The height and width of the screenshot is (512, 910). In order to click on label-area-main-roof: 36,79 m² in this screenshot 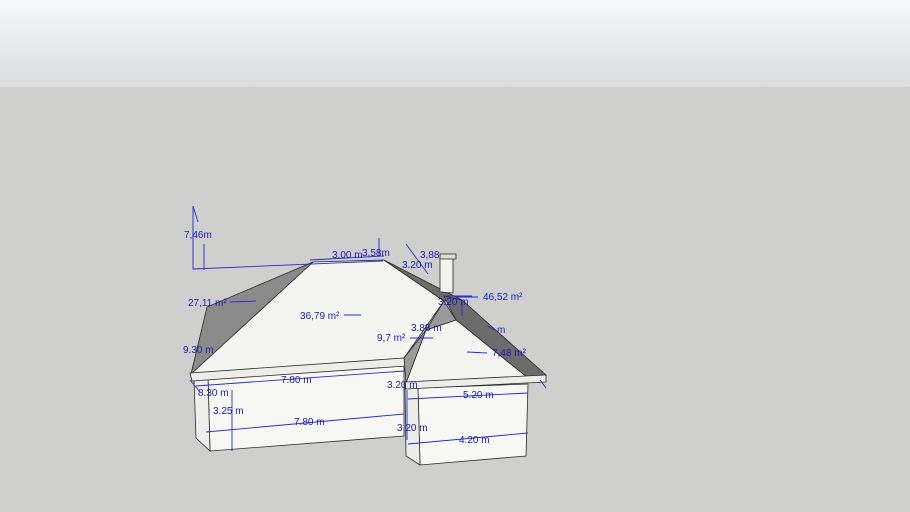, I will do `click(320, 316)`.